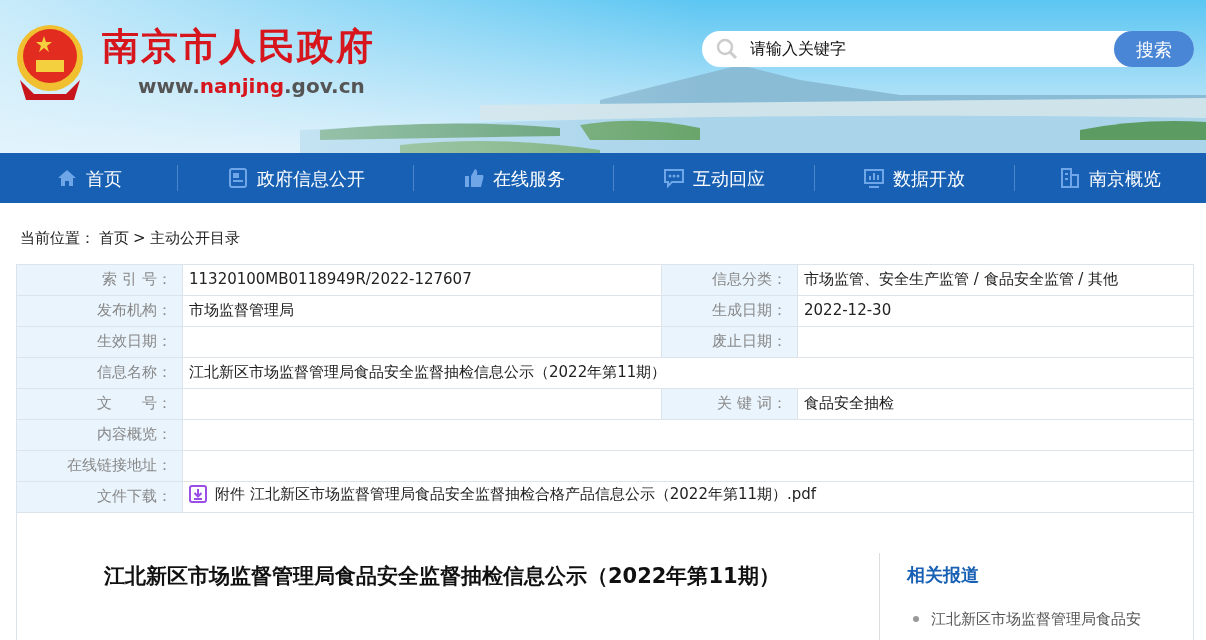 This screenshot has width=1206, height=640. What do you see at coordinates (688, 372) in the screenshot?
I see `field-value: 江北新区市场监督管理局食品安全监督抽检信息公示（2022年第11期）` at bounding box center [688, 372].